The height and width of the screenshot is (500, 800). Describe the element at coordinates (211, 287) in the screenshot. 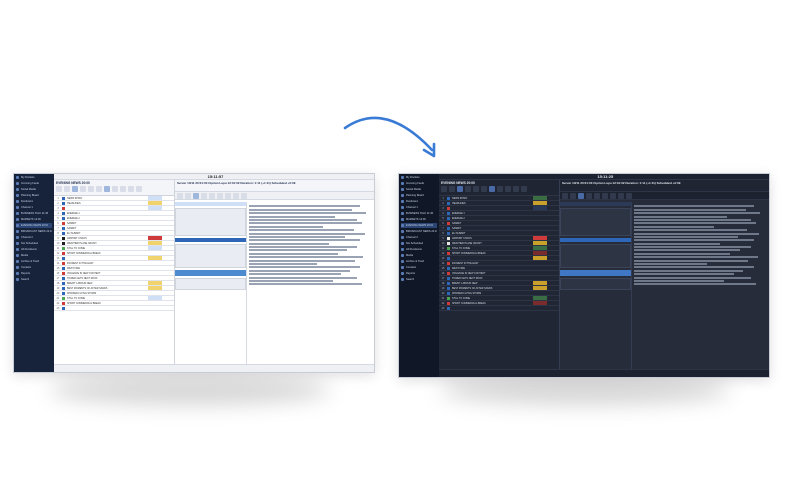

I see `story-elements-column` at that location.